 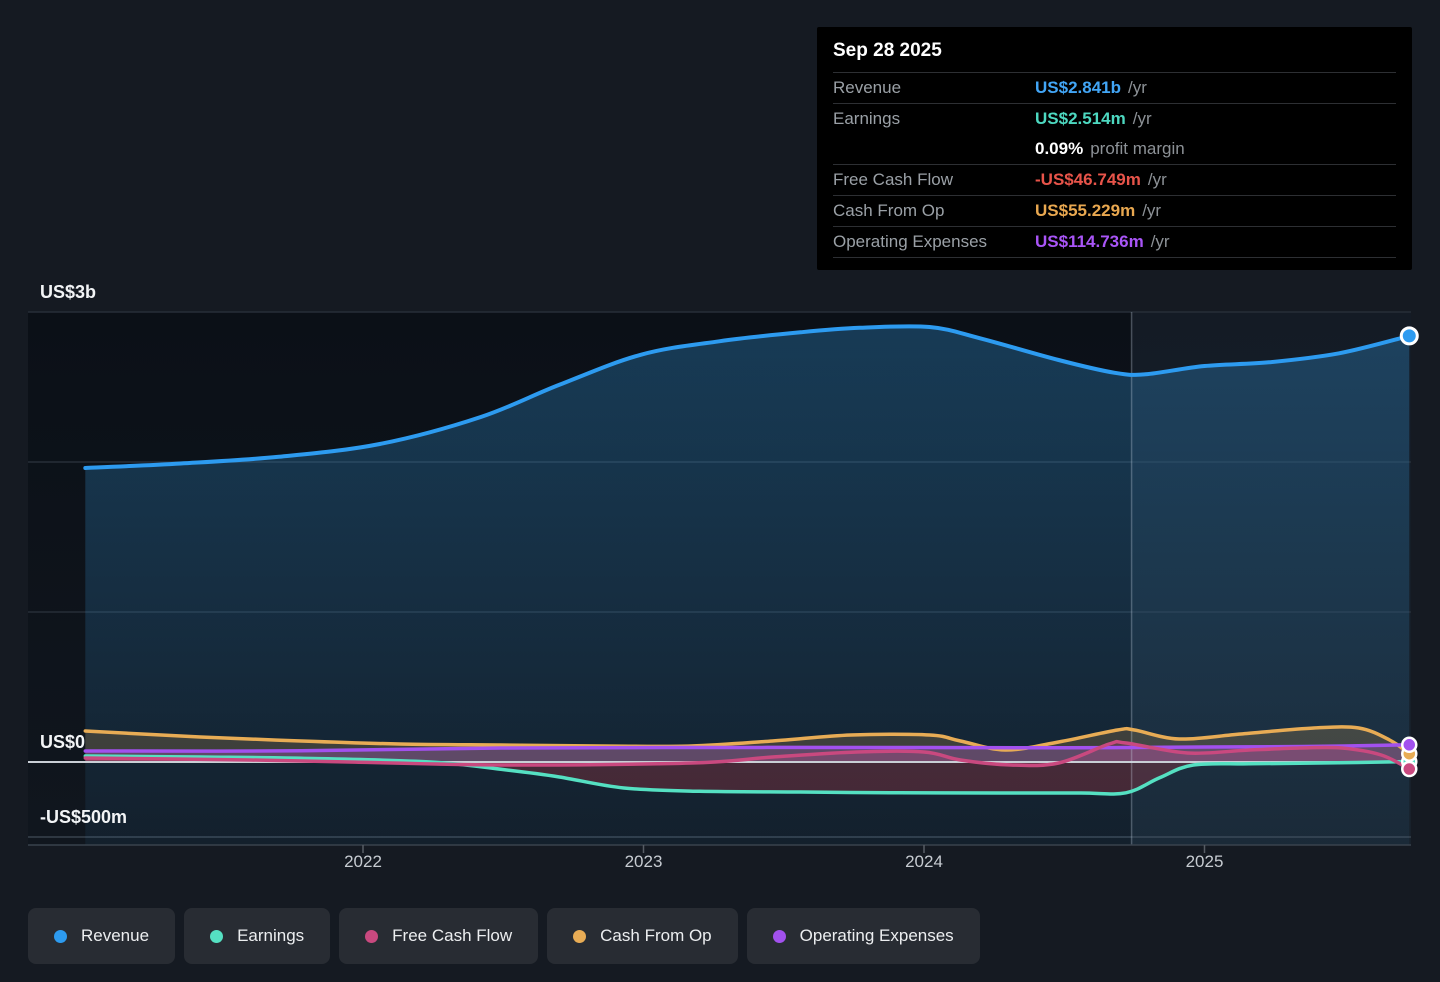 I want to click on x-axis-label: 2025, so click(x=1204, y=861).